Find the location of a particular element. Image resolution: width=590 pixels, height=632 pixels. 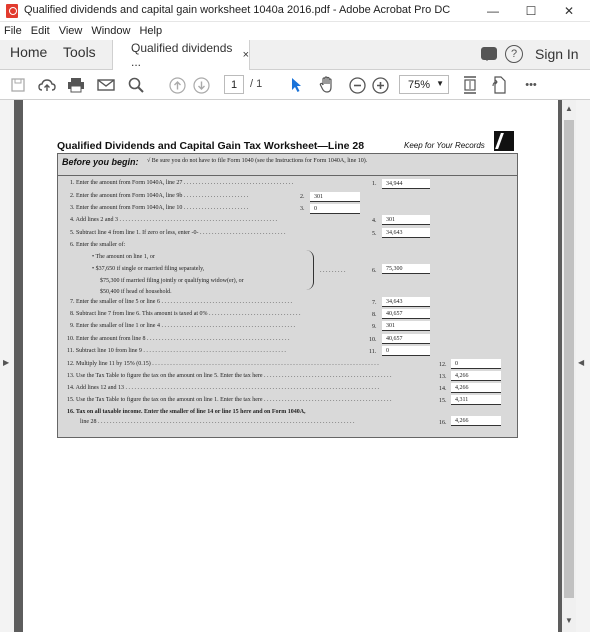

sign-in-link: Sign In is located at coordinates (557, 54).